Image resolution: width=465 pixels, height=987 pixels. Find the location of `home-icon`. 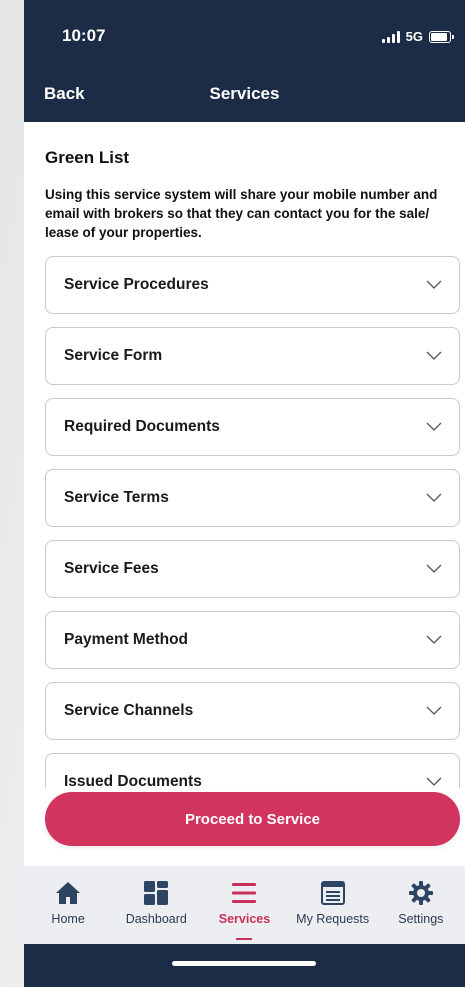

home-icon is located at coordinates (68, 893).